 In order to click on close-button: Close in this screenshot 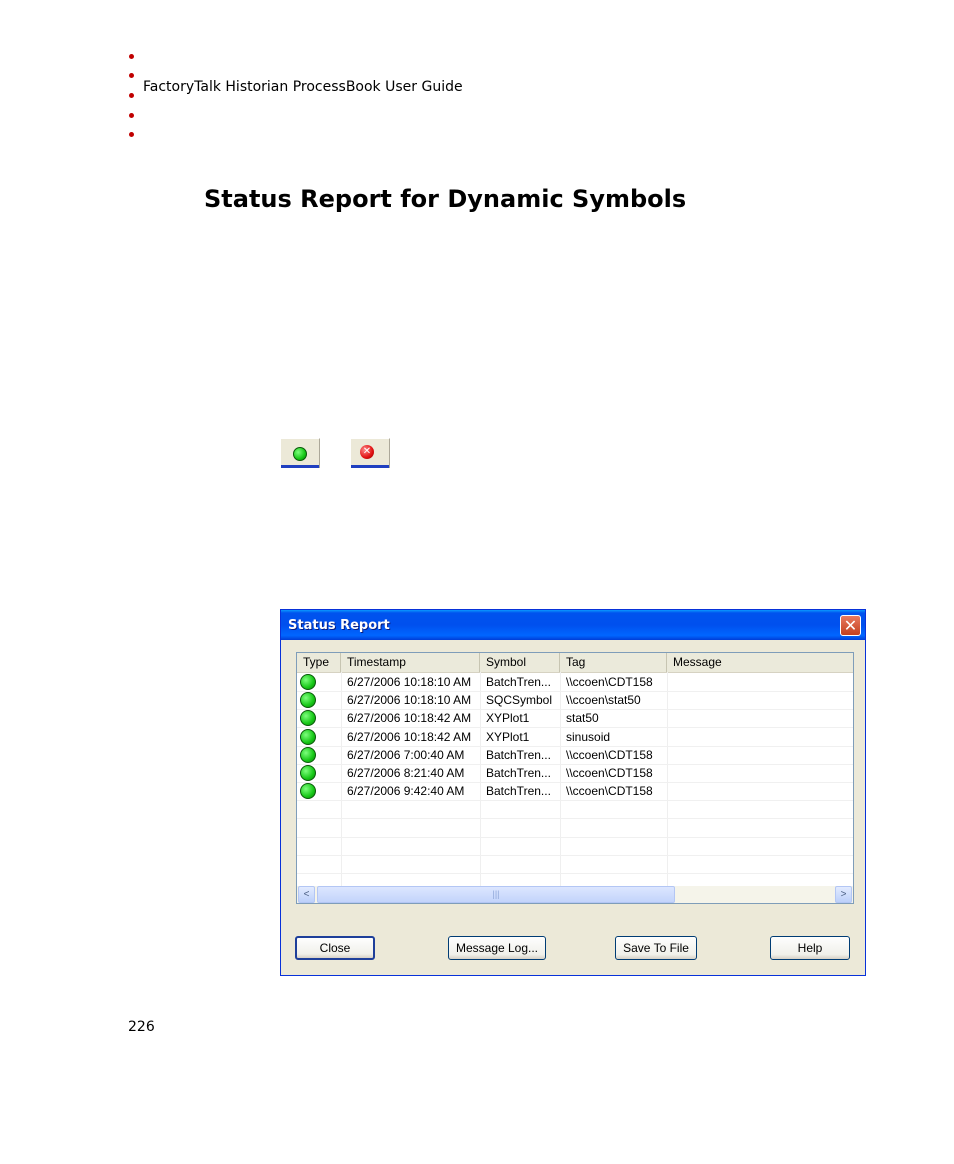, I will do `click(335, 948)`.